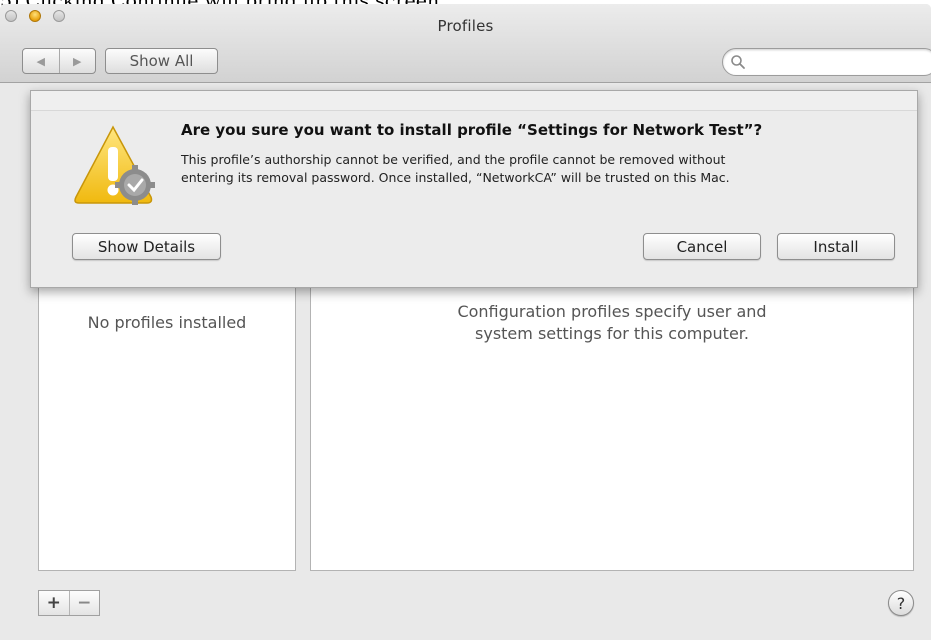 Image resolution: width=931 pixels, height=640 pixels. I want to click on add-remove-control: + −, so click(69, 603).